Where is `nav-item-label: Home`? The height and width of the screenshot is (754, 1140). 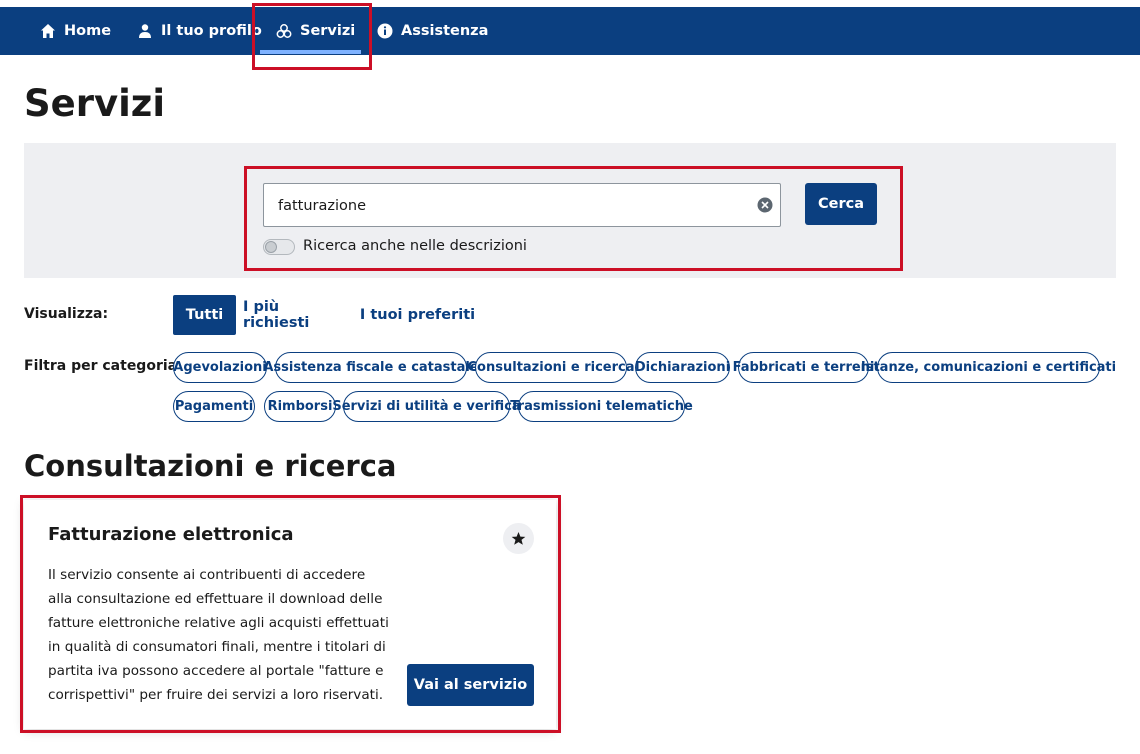
nav-item-label: Home is located at coordinates (88, 31).